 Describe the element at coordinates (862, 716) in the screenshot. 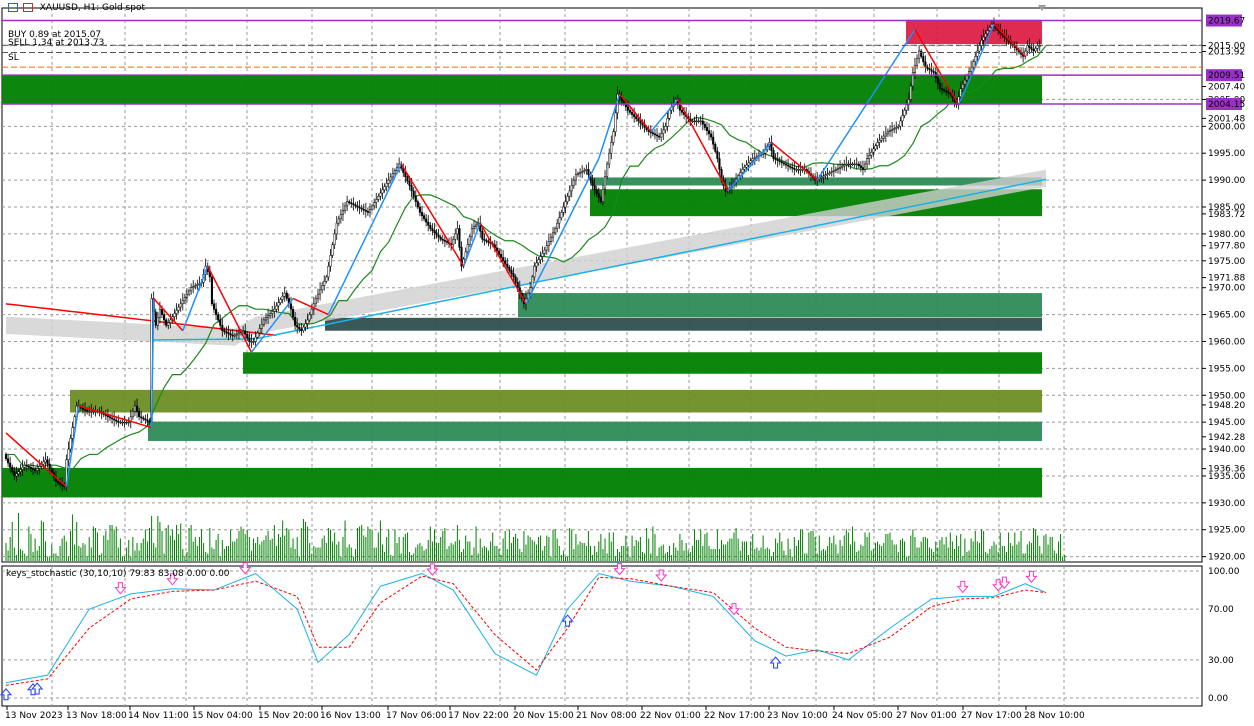

I see `time-axis-label: 24 Nov 05:00` at that location.